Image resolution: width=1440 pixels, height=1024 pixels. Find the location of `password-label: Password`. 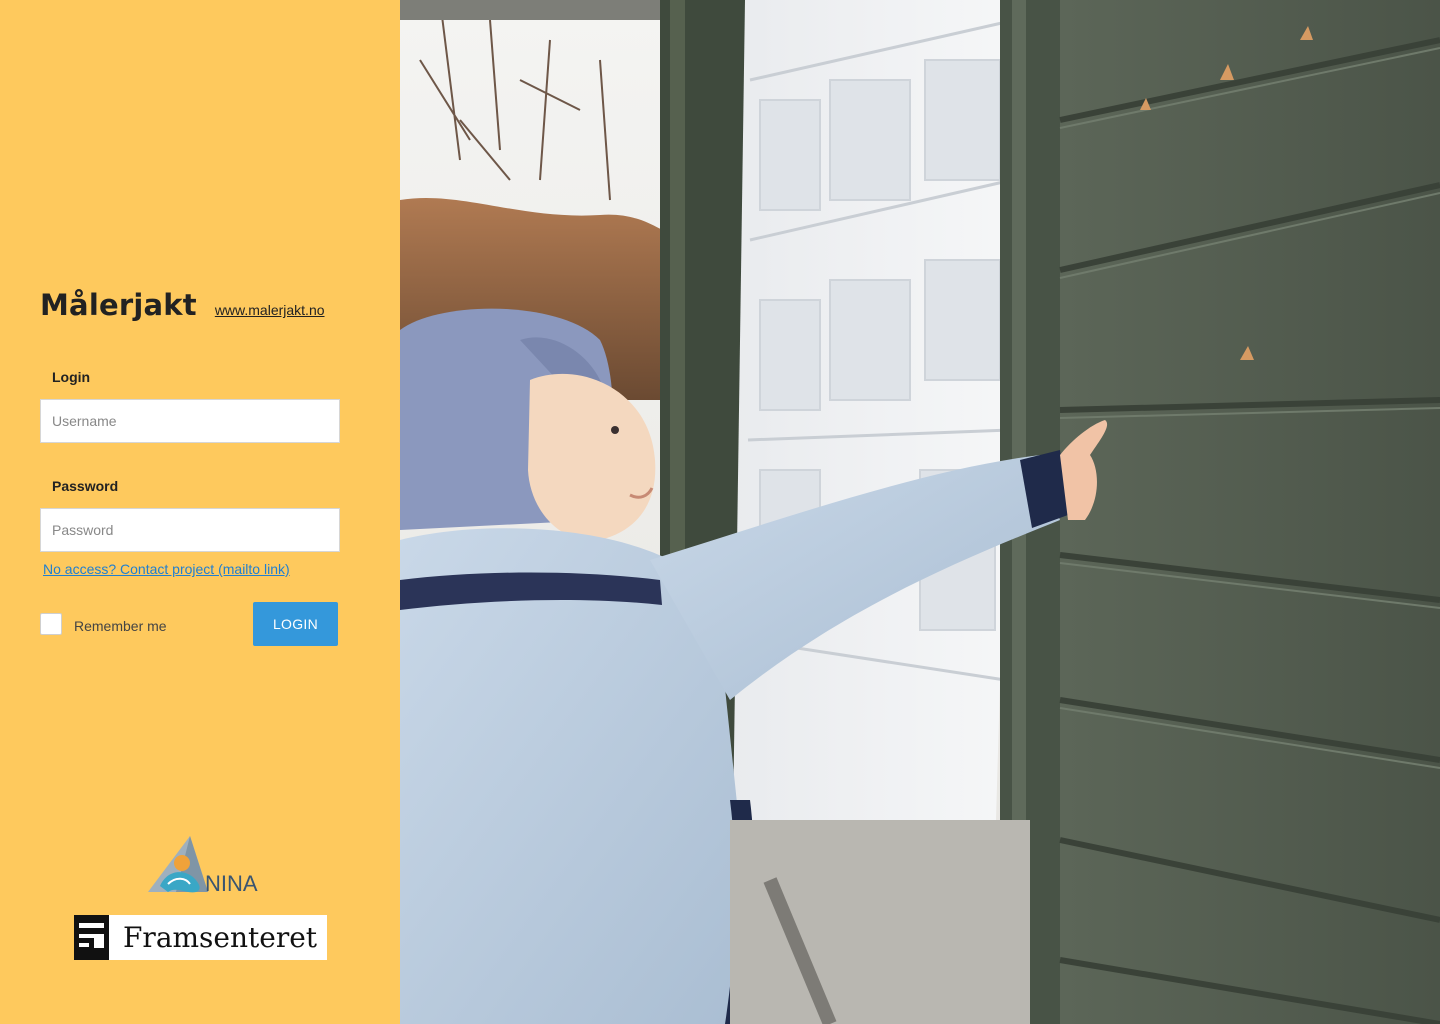

password-label: Password is located at coordinates (85, 486).